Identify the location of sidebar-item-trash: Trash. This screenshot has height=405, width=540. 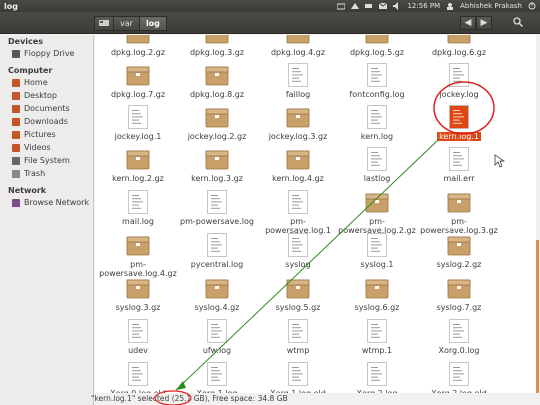
(46, 173).